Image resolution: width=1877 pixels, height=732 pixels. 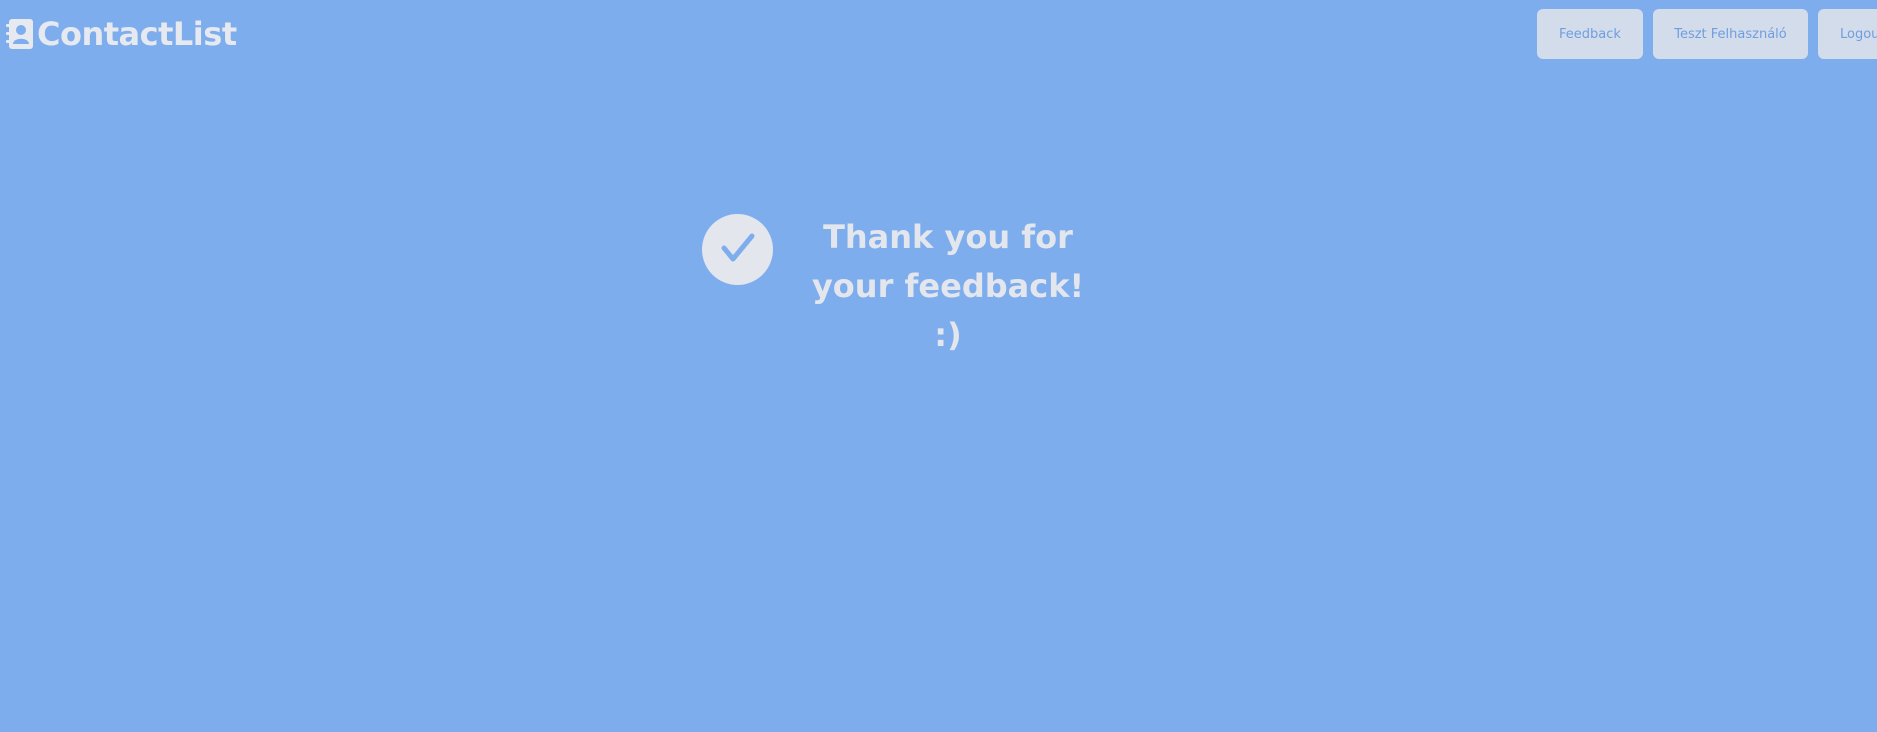 I want to click on check-icon, so click(x=738, y=250).